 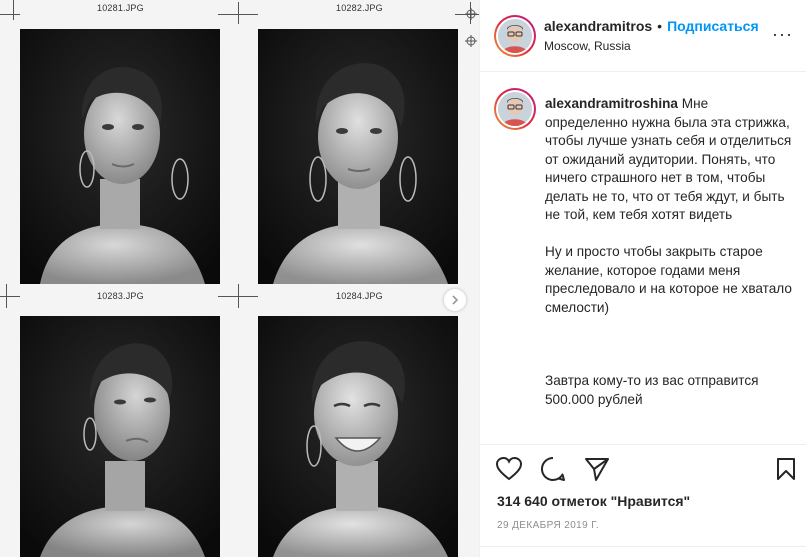 What do you see at coordinates (359, 8) in the screenshot?
I see `photo-filename: 10282.JPG` at bounding box center [359, 8].